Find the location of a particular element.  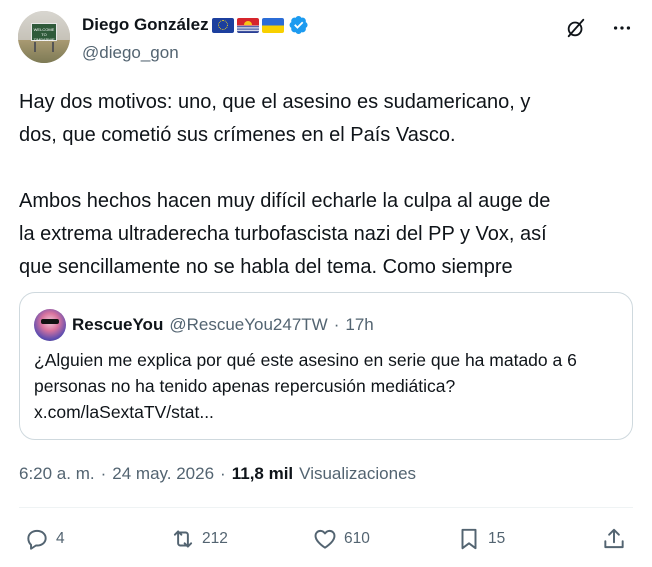

bookmark-count: 15 is located at coordinates (497, 538).